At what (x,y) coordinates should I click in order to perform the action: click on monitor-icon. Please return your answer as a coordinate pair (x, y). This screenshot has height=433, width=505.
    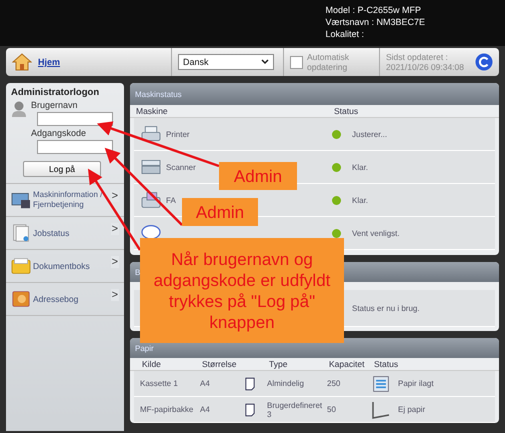
    Looking at the image, I should click on (21, 200).